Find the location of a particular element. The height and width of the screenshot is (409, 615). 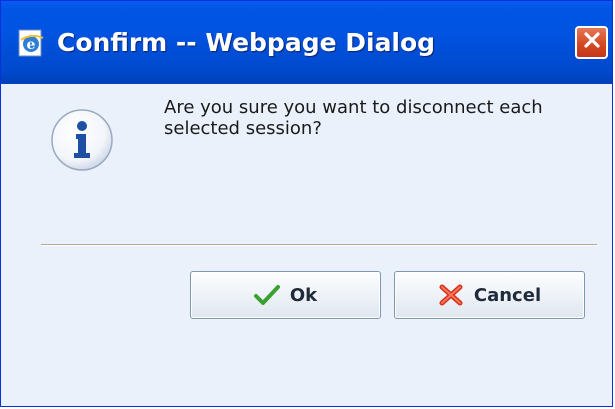

cross-icon is located at coordinates (451, 295).